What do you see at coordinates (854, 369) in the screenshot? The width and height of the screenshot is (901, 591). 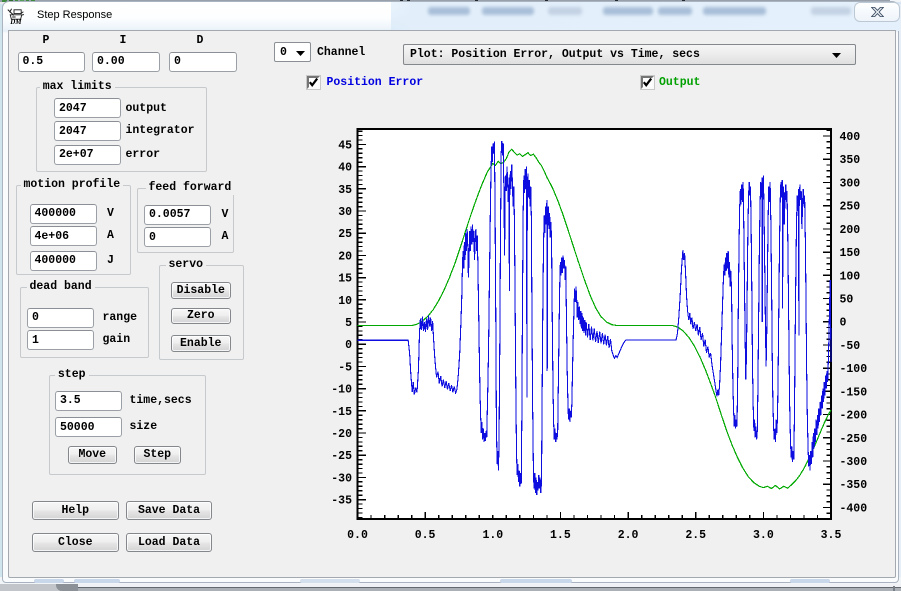 I see `svg-text: -100` at bounding box center [854, 369].